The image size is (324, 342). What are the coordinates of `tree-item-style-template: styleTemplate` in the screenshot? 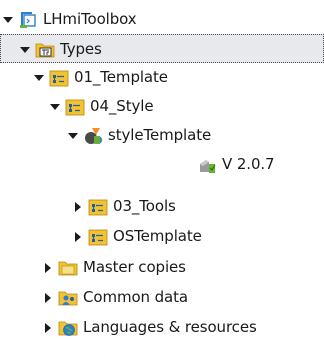 It's located at (162, 135).